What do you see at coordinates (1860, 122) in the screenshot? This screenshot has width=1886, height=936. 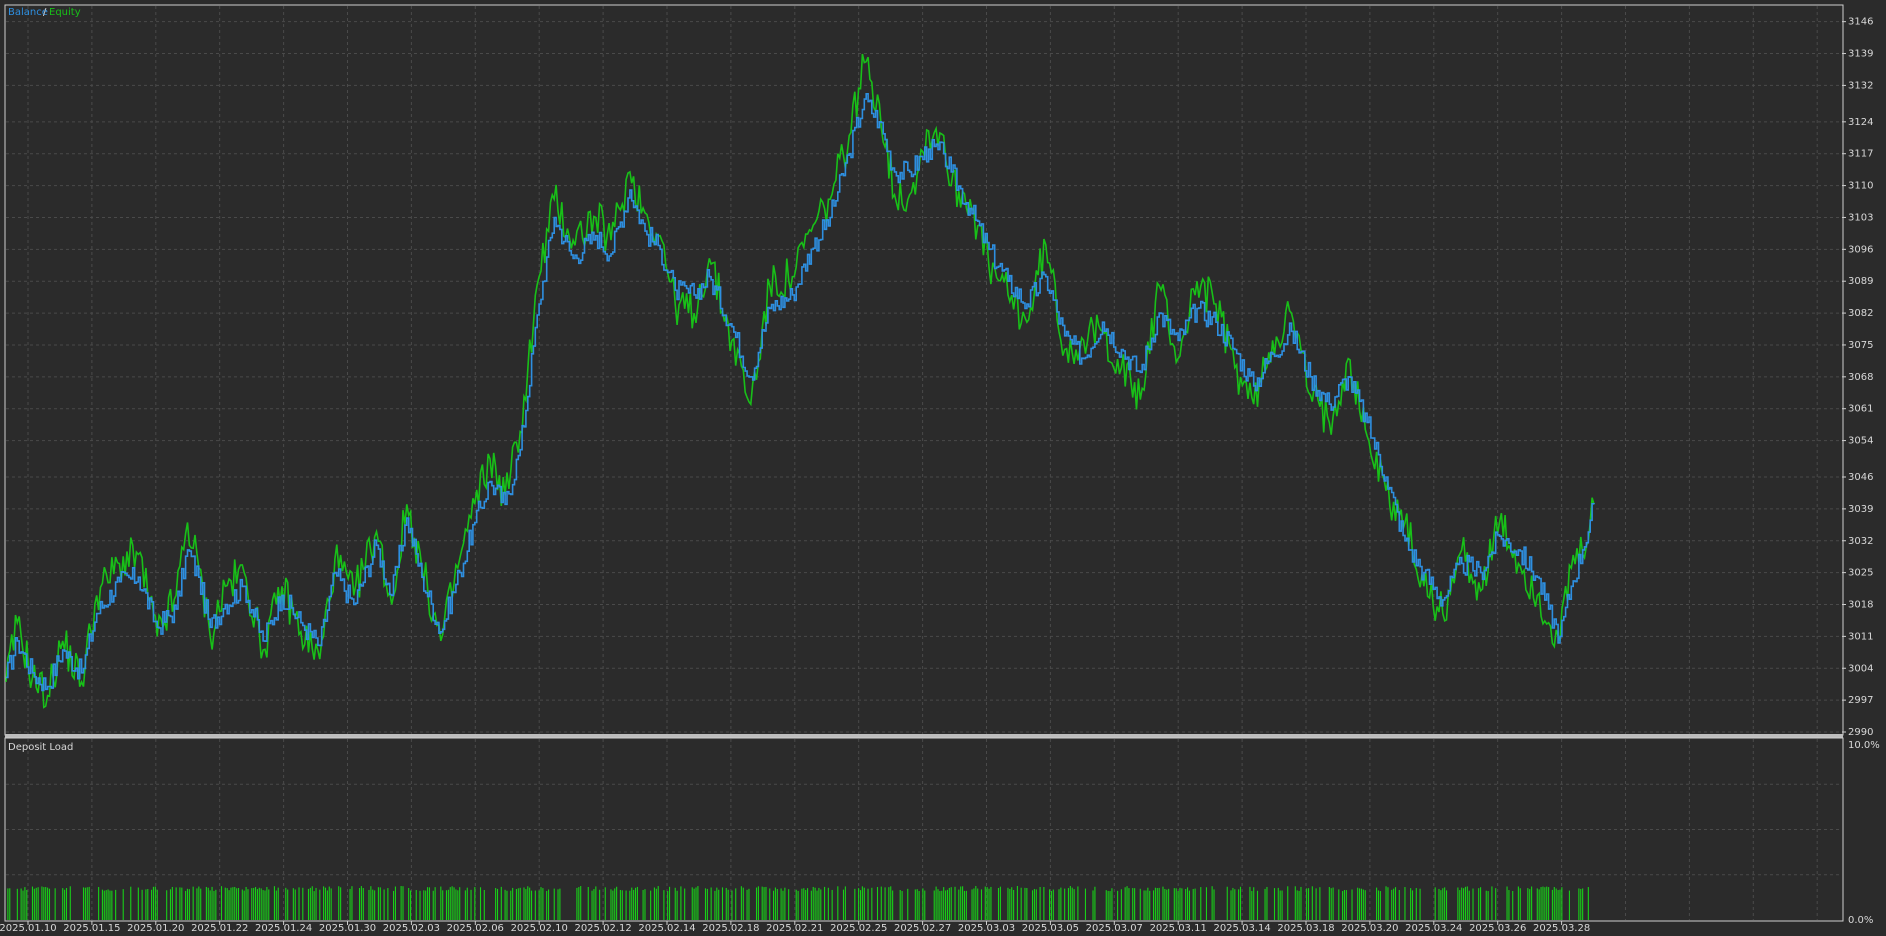 I see `y-tick-label: 3124` at bounding box center [1860, 122].